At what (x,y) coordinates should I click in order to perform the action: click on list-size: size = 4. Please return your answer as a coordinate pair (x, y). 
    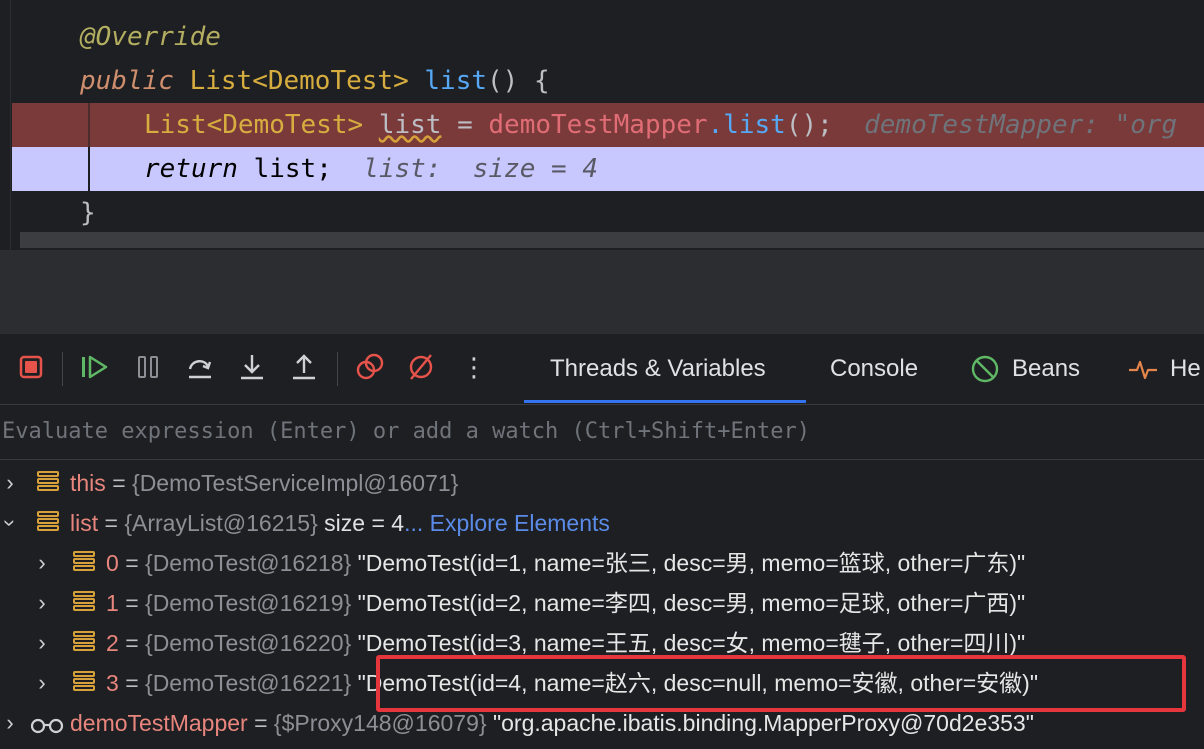
    Looking at the image, I should click on (364, 523).